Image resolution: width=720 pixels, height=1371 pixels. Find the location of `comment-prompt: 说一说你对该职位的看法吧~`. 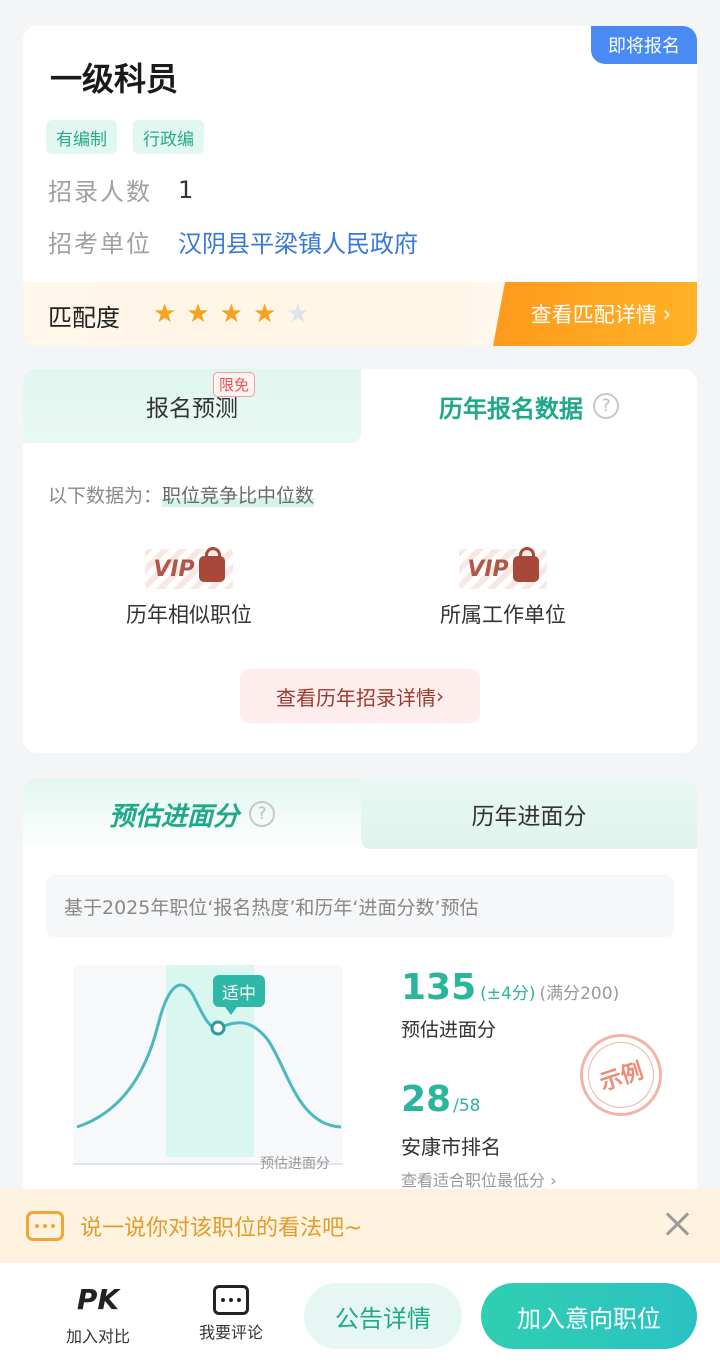

comment-prompt: 说一说你对该职位的看法吧~ is located at coordinates (221, 1228).